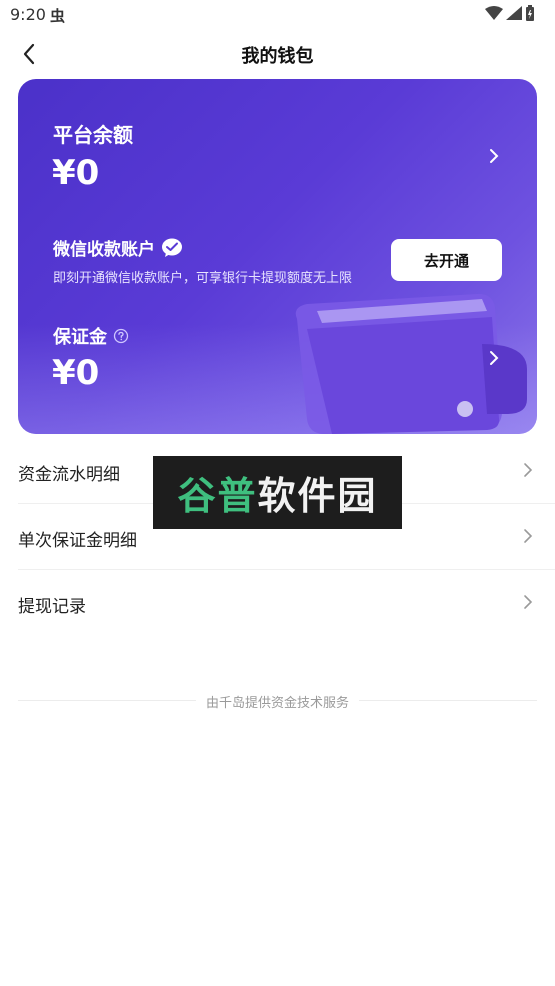  I want to click on deposit-amount: ¥0, so click(76, 373).